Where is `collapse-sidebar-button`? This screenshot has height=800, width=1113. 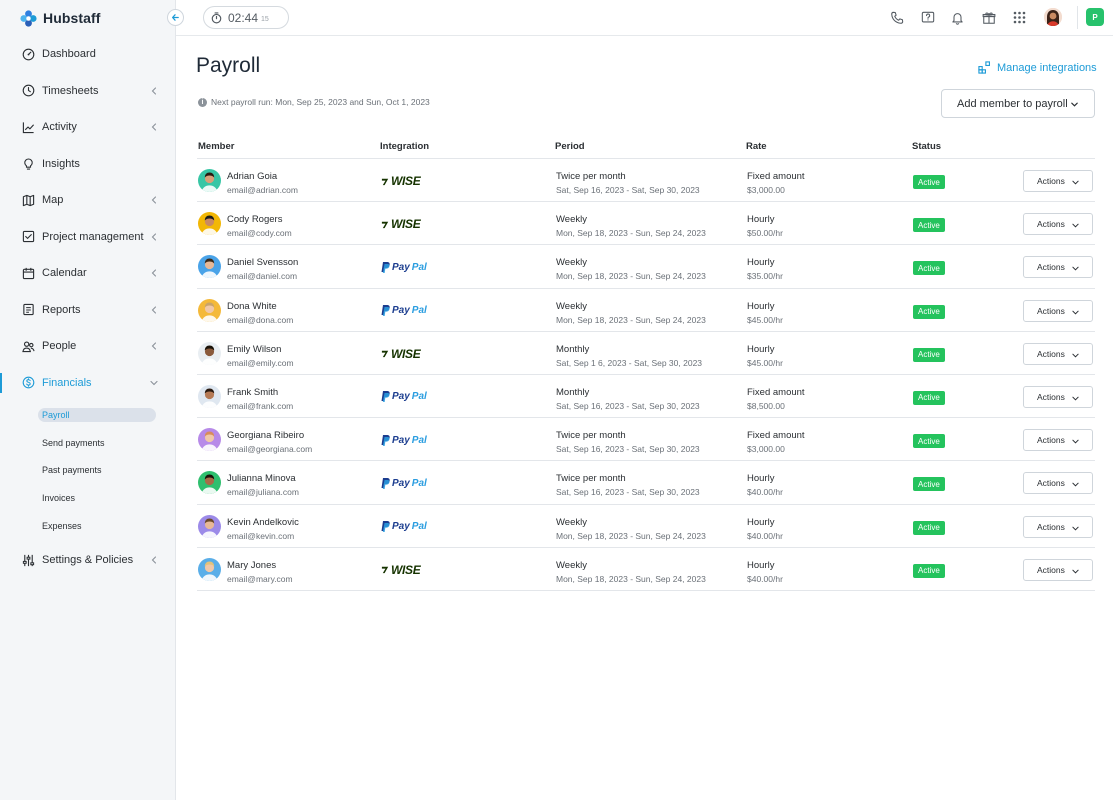
collapse-sidebar-button is located at coordinates (175, 17).